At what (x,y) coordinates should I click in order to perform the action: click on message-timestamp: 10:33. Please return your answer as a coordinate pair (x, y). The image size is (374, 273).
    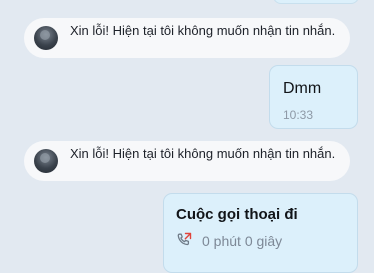
    Looking at the image, I should click on (298, 115).